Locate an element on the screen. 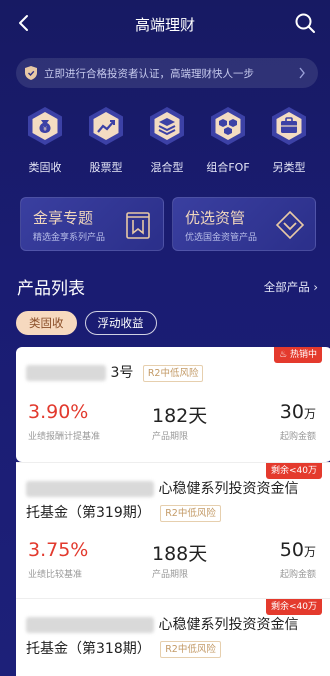 The width and height of the screenshot is (330, 676). layers-icon is located at coordinates (167, 126).